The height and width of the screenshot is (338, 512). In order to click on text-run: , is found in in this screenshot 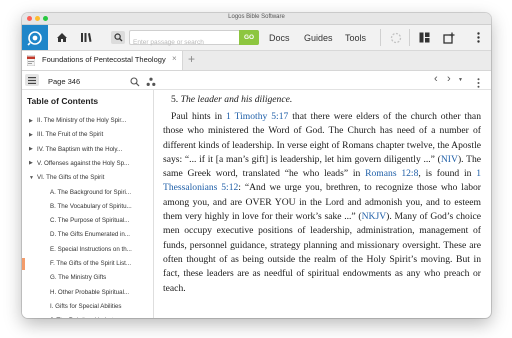, I will do `click(447, 174)`.